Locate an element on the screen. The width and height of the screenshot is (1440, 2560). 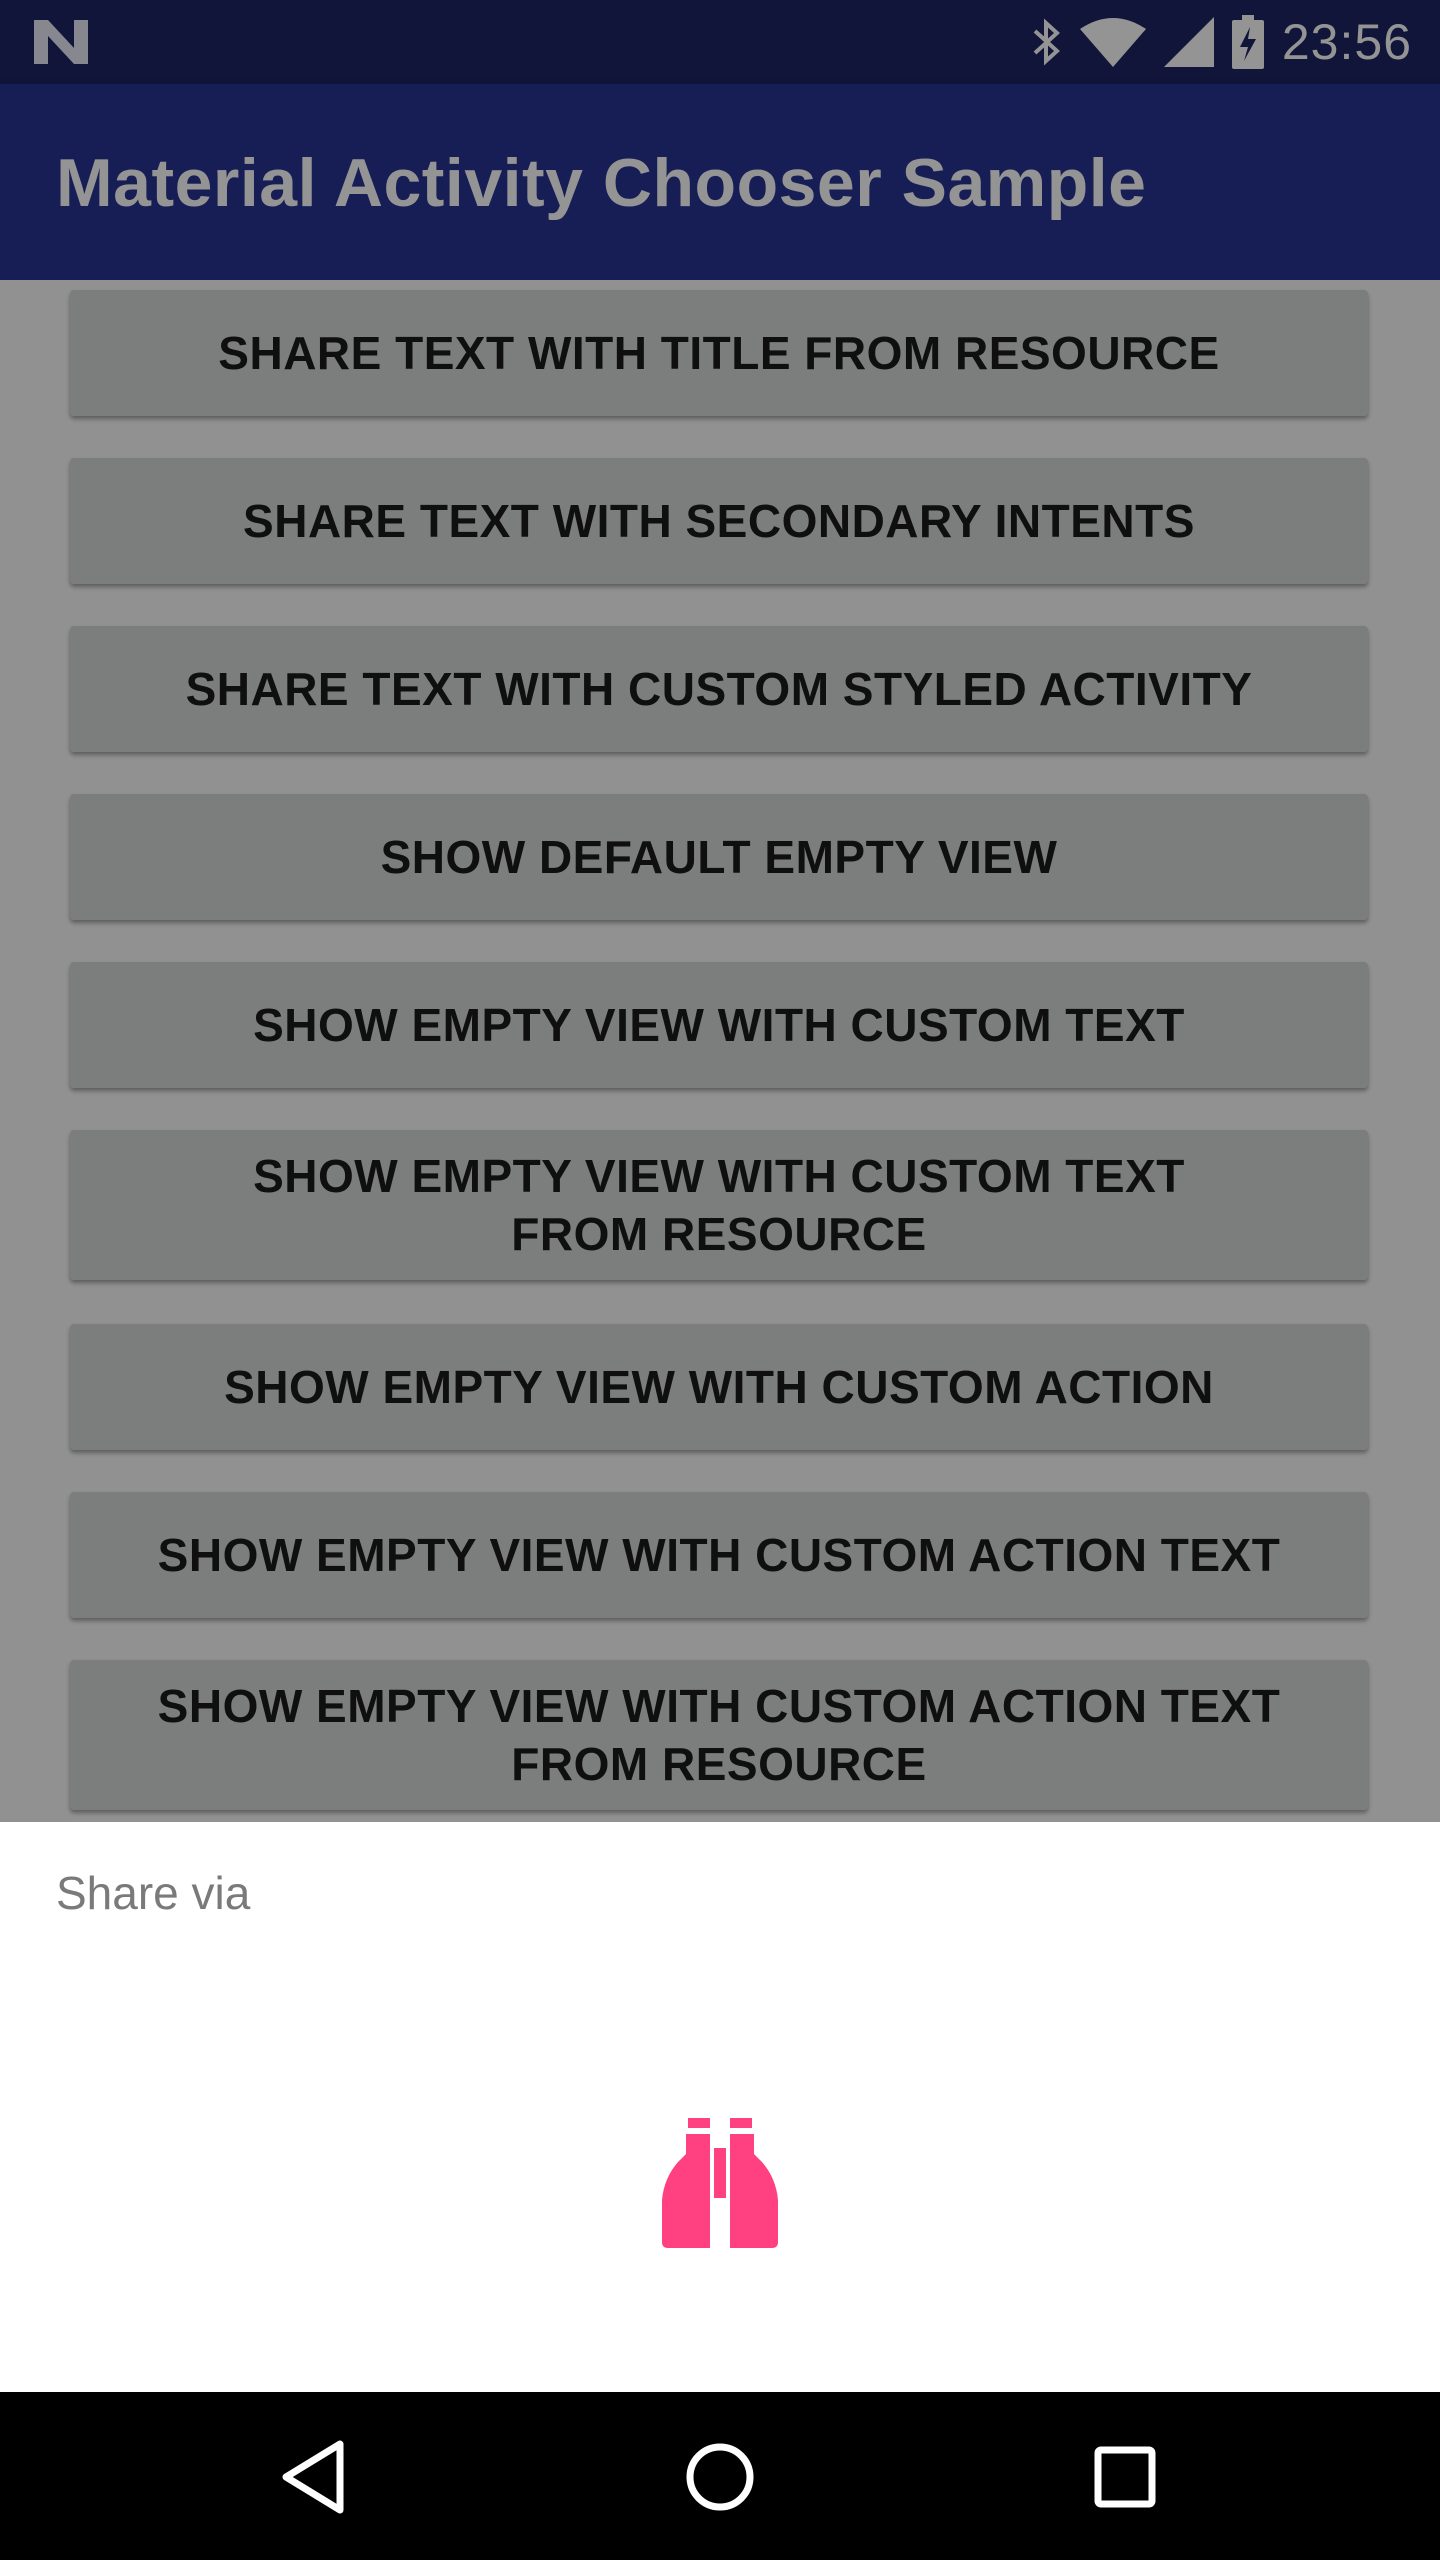
sheet-title: Share via is located at coordinates (153, 1893).